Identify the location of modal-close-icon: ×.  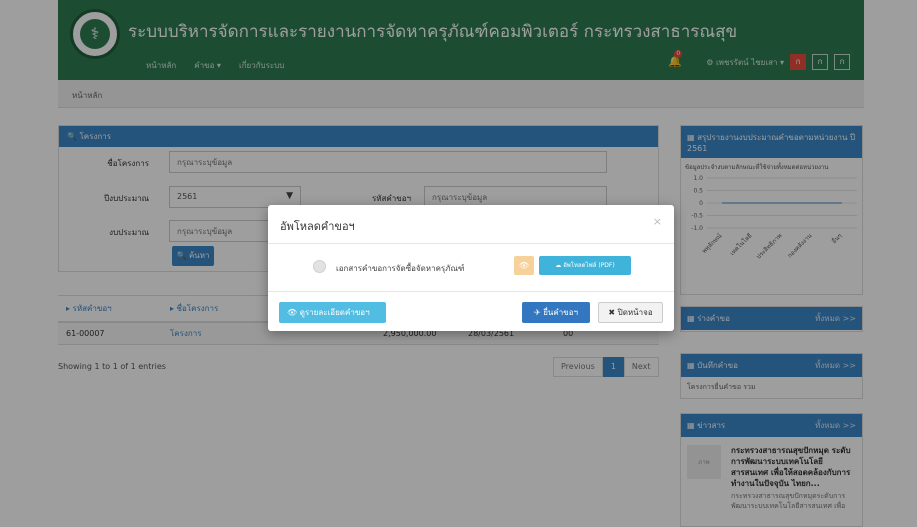
(657, 221).